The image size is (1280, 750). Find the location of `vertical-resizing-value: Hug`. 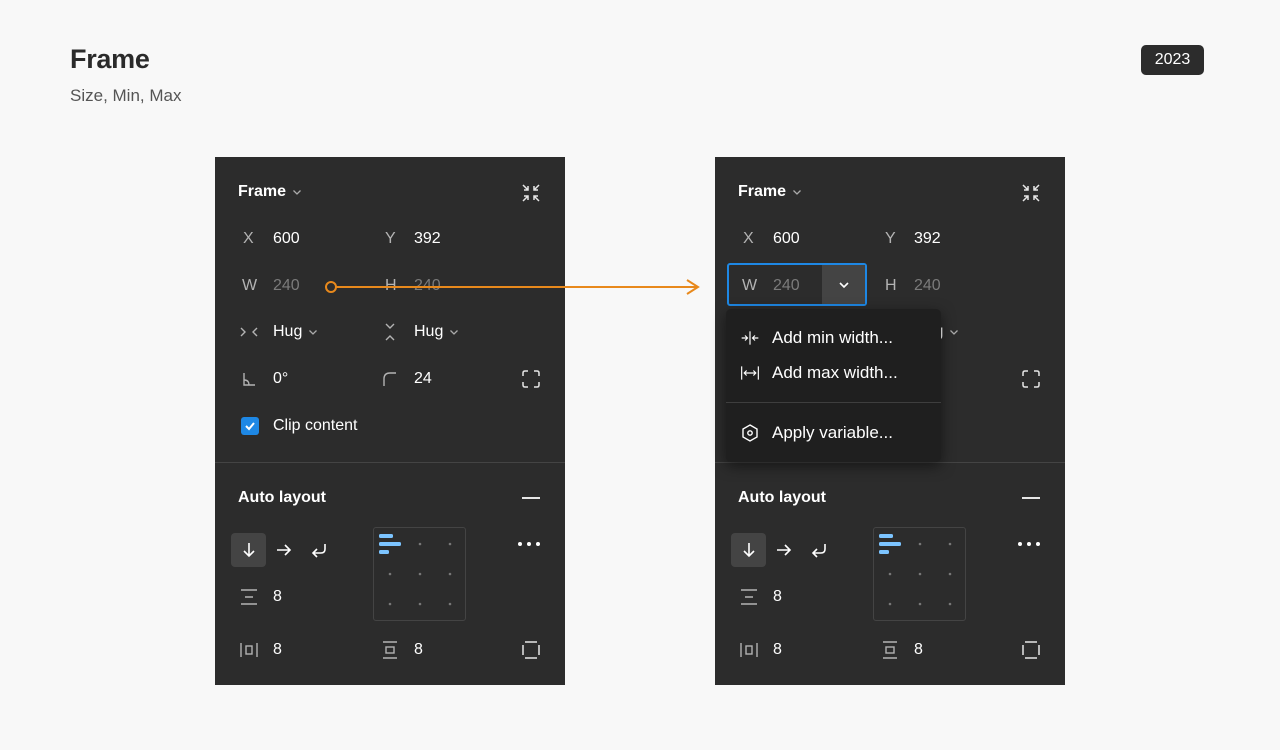

vertical-resizing-value: Hug is located at coordinates (429, 331).